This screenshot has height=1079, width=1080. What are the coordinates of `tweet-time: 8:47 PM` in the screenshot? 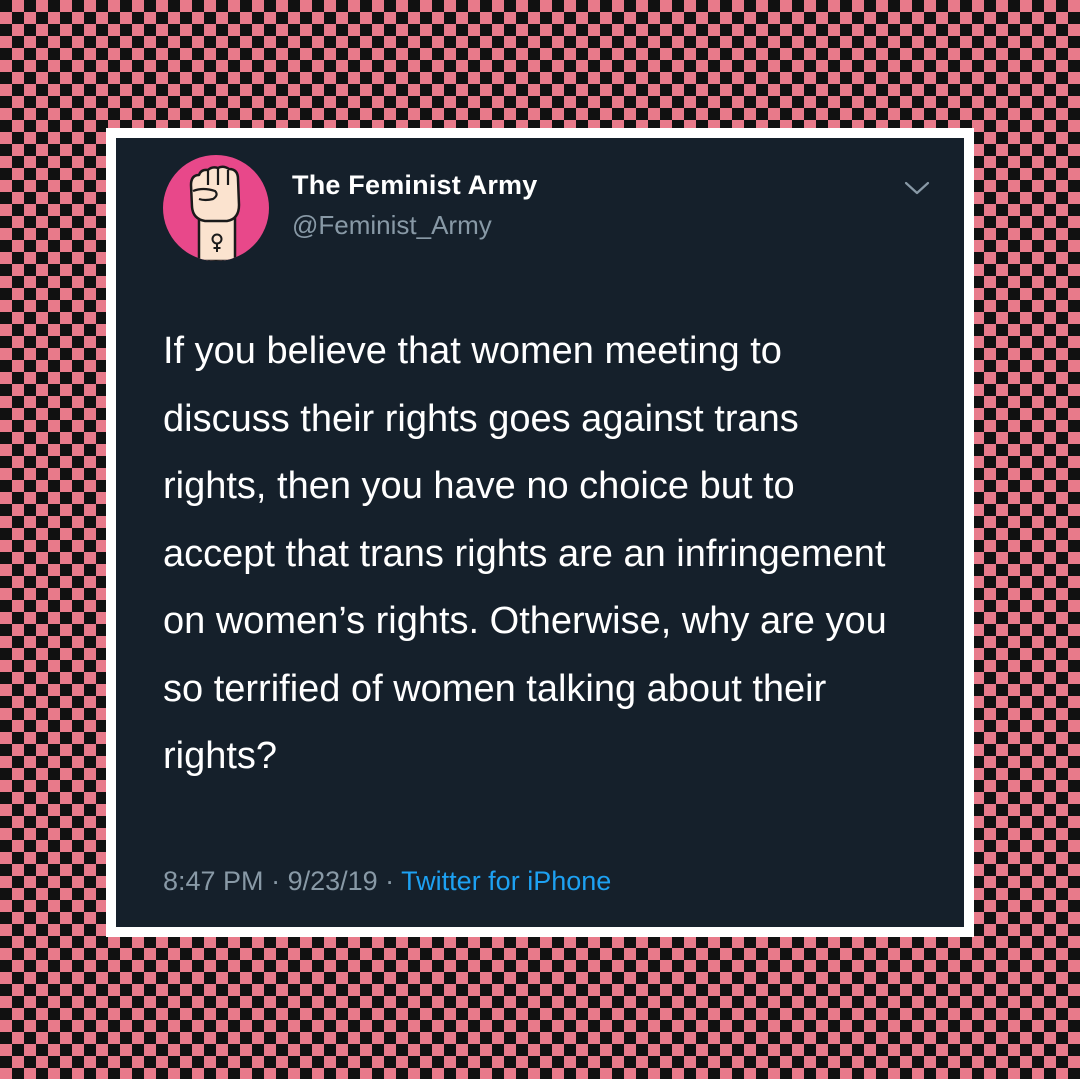 It's located at (213, 881).